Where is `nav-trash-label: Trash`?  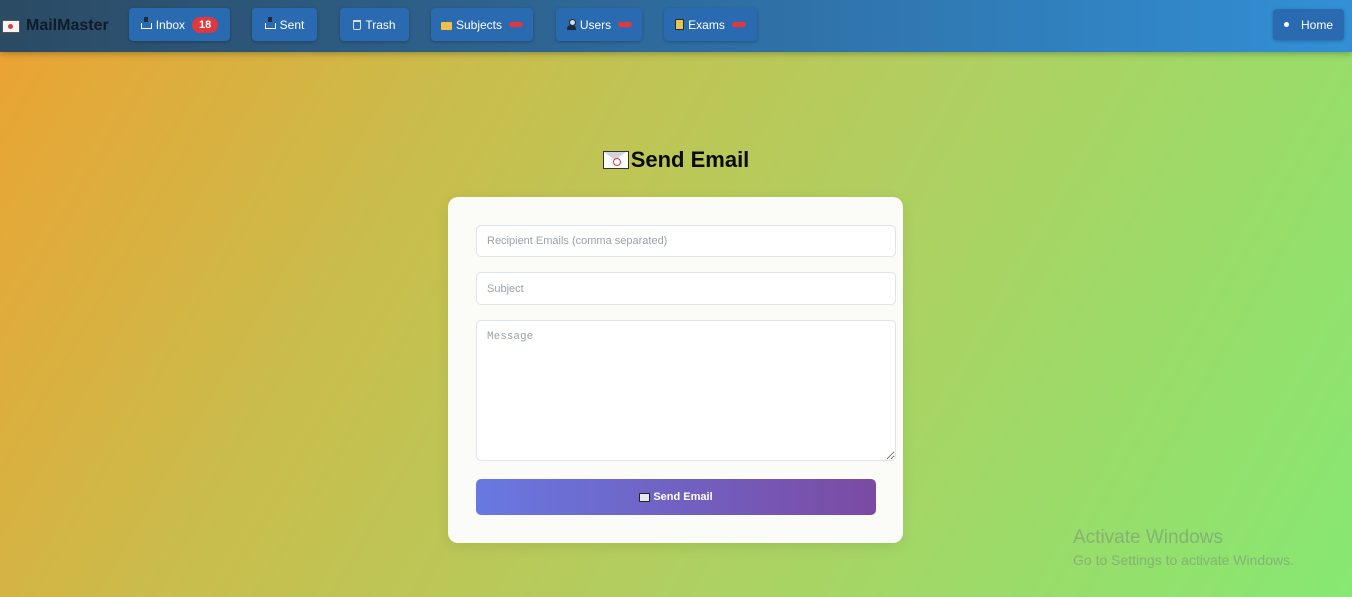 nav-trash-label: Trash is located at coordinates (380, 24).